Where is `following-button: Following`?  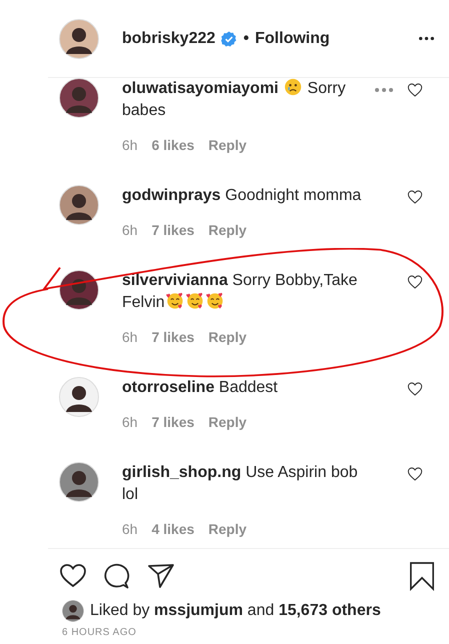 following-button: Following is located at coordinates (292, 39).